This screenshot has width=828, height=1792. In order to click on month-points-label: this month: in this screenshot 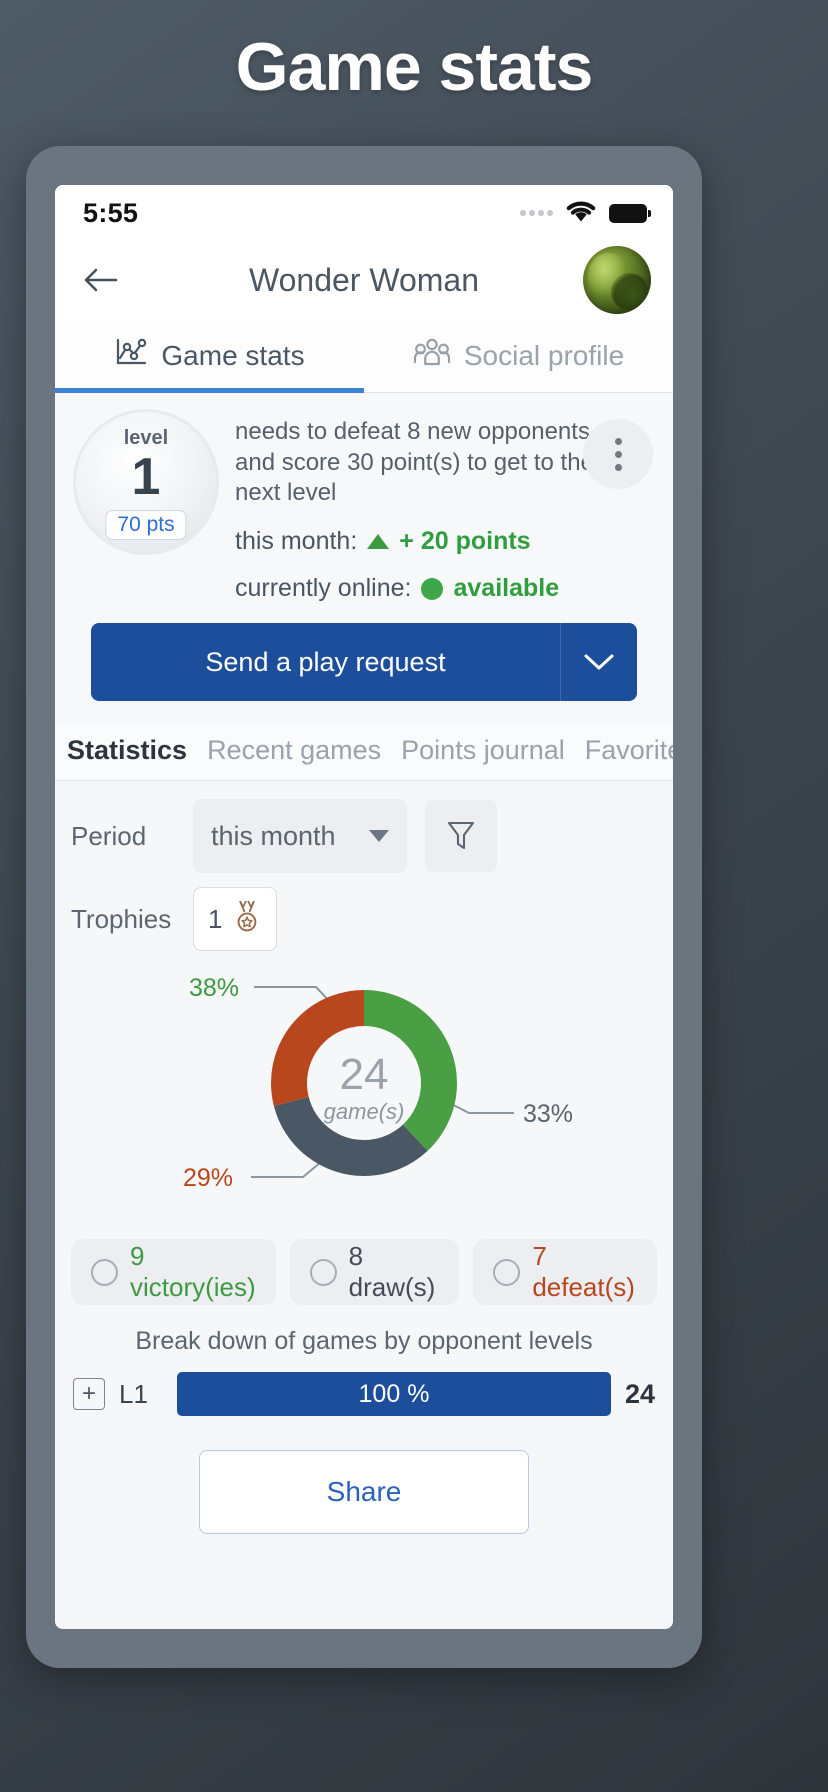, I will do `click(296, 541)`.